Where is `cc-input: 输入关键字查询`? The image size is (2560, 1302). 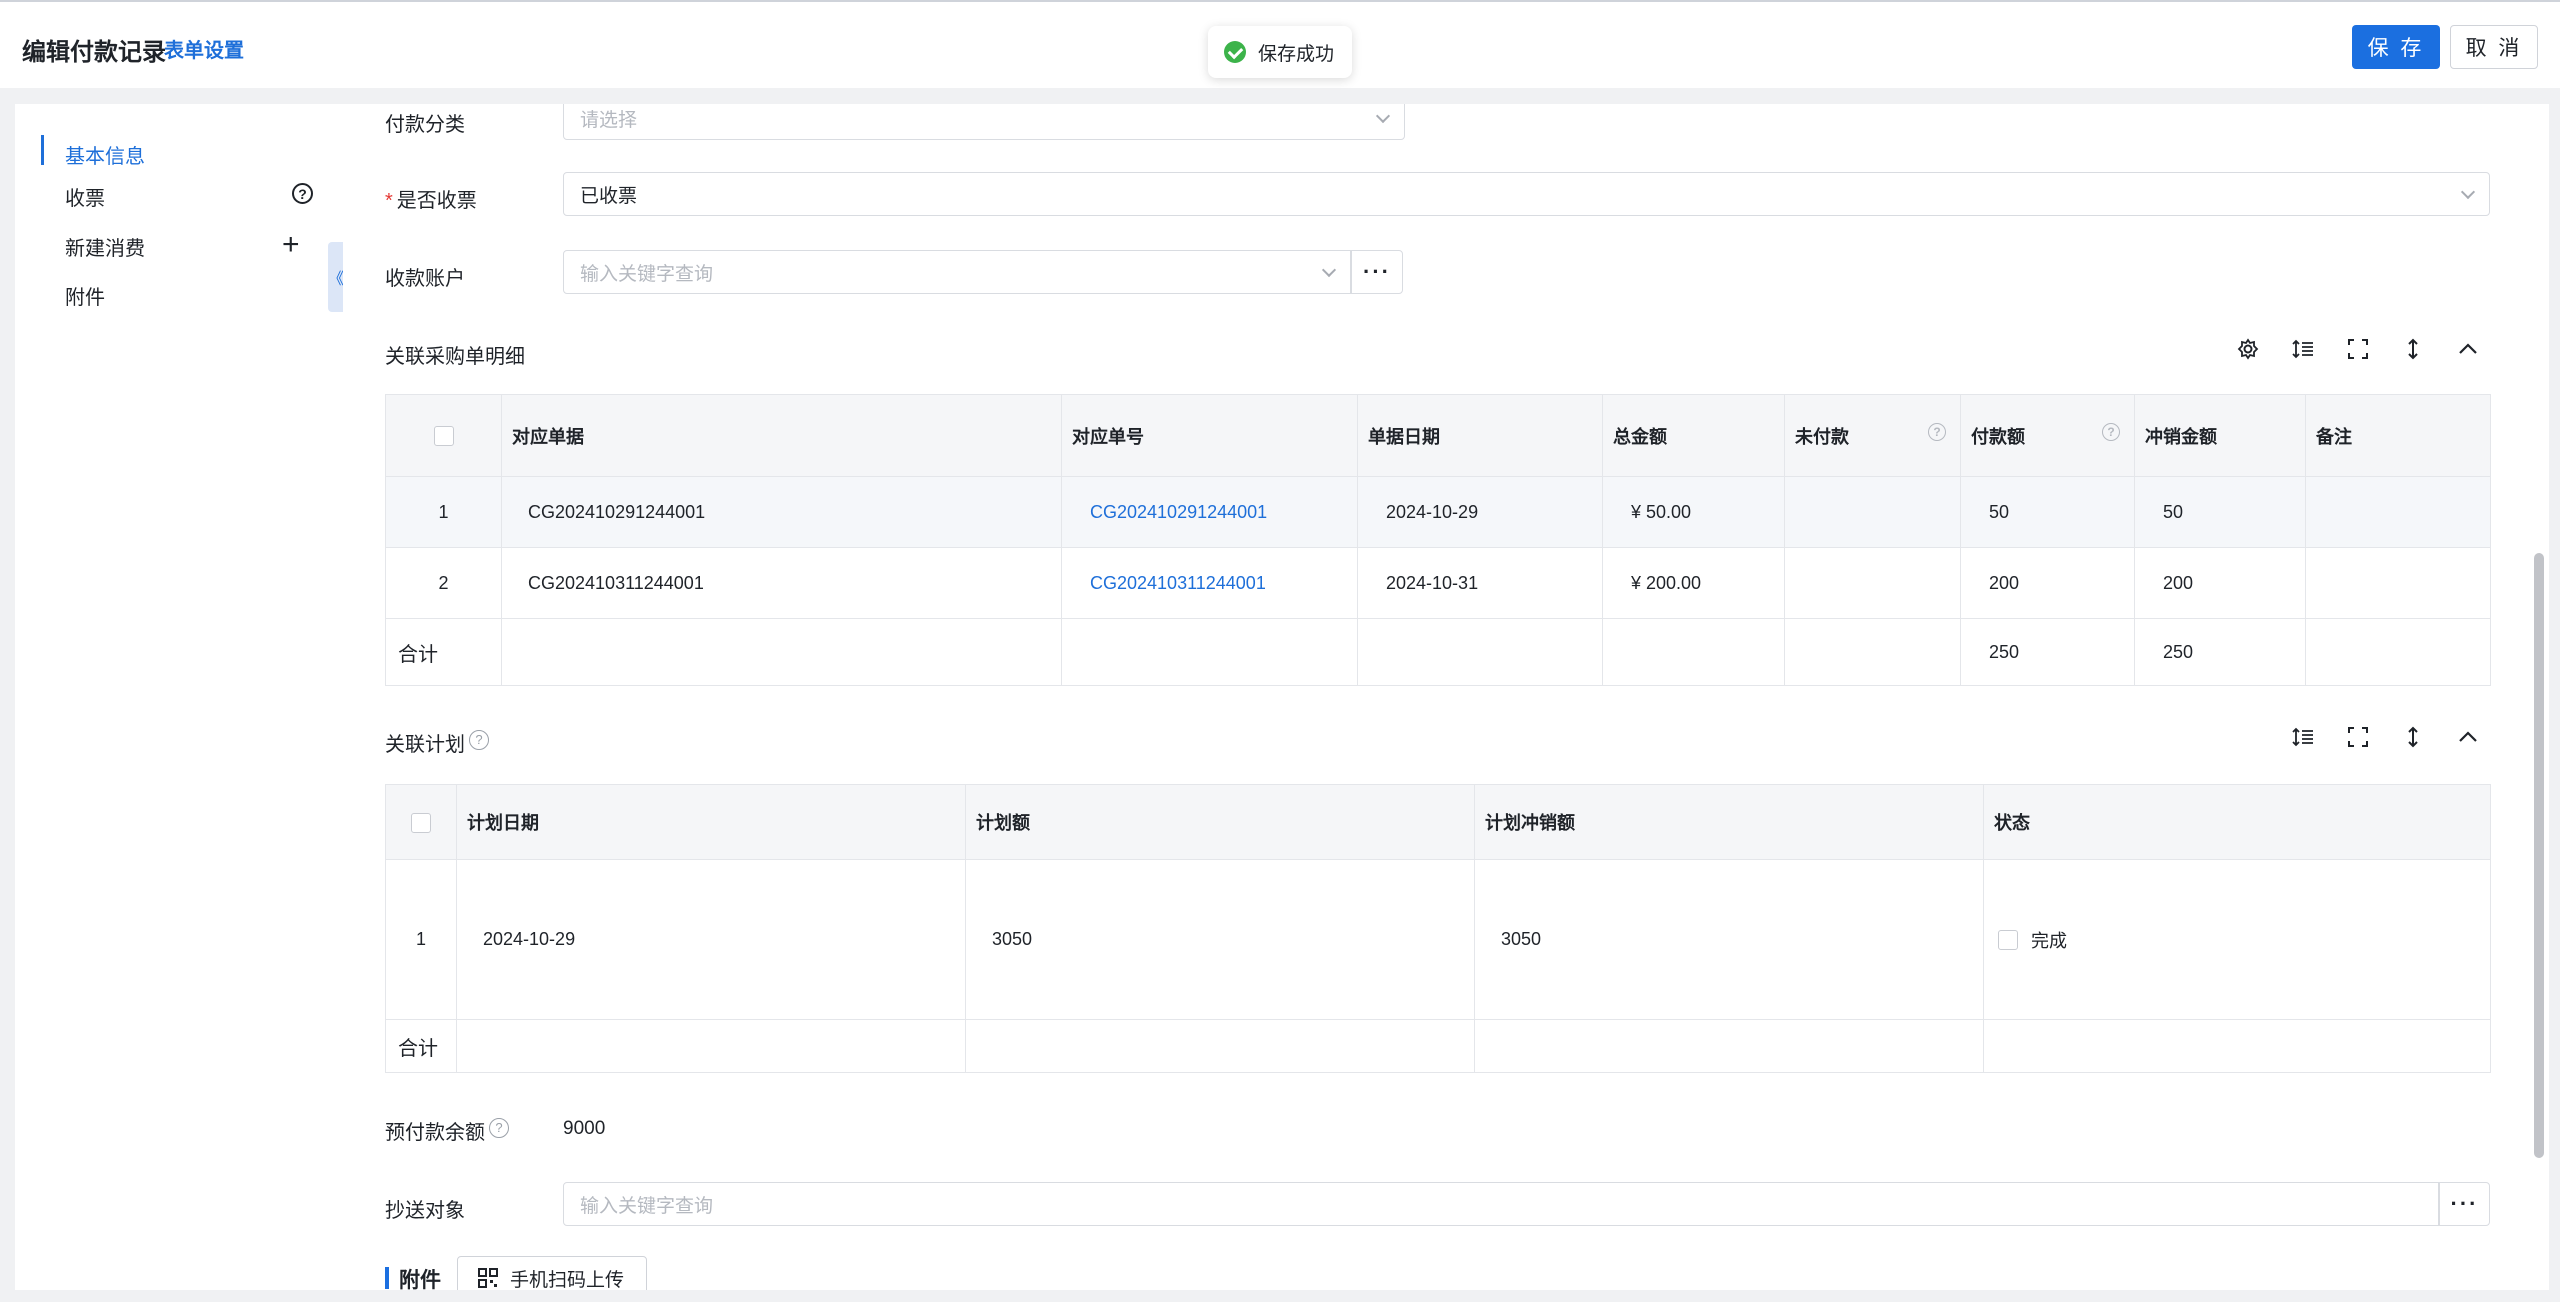 cc-input: 输入关键字查询 is located at coordinates (1501, 1204).